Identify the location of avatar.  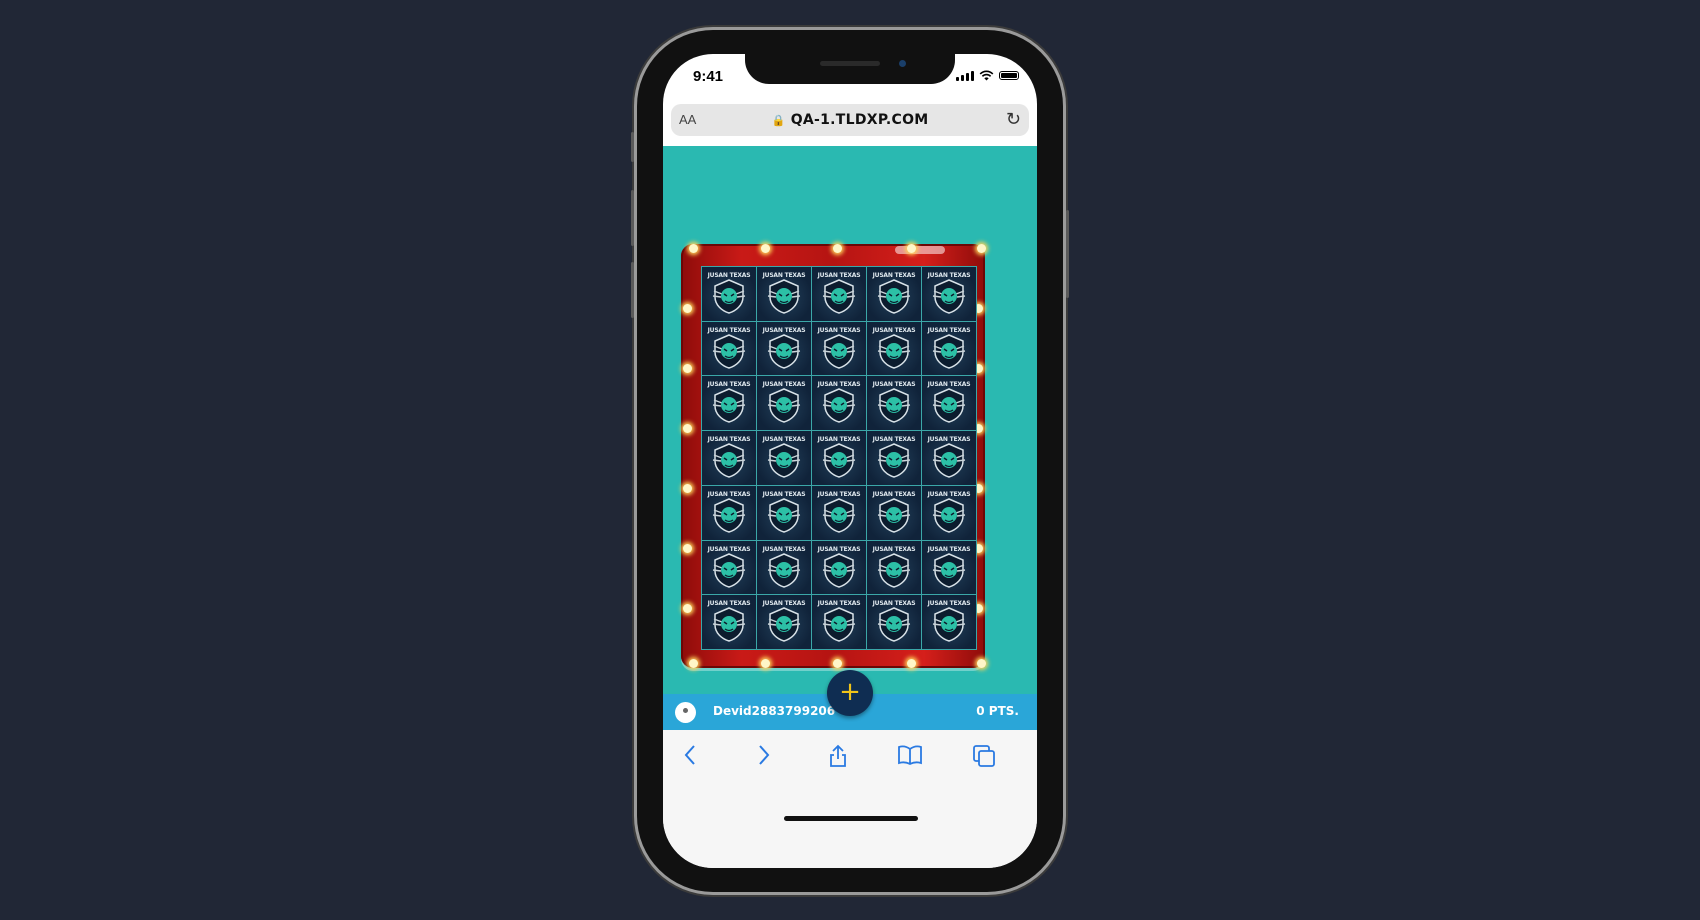
(685, 712).